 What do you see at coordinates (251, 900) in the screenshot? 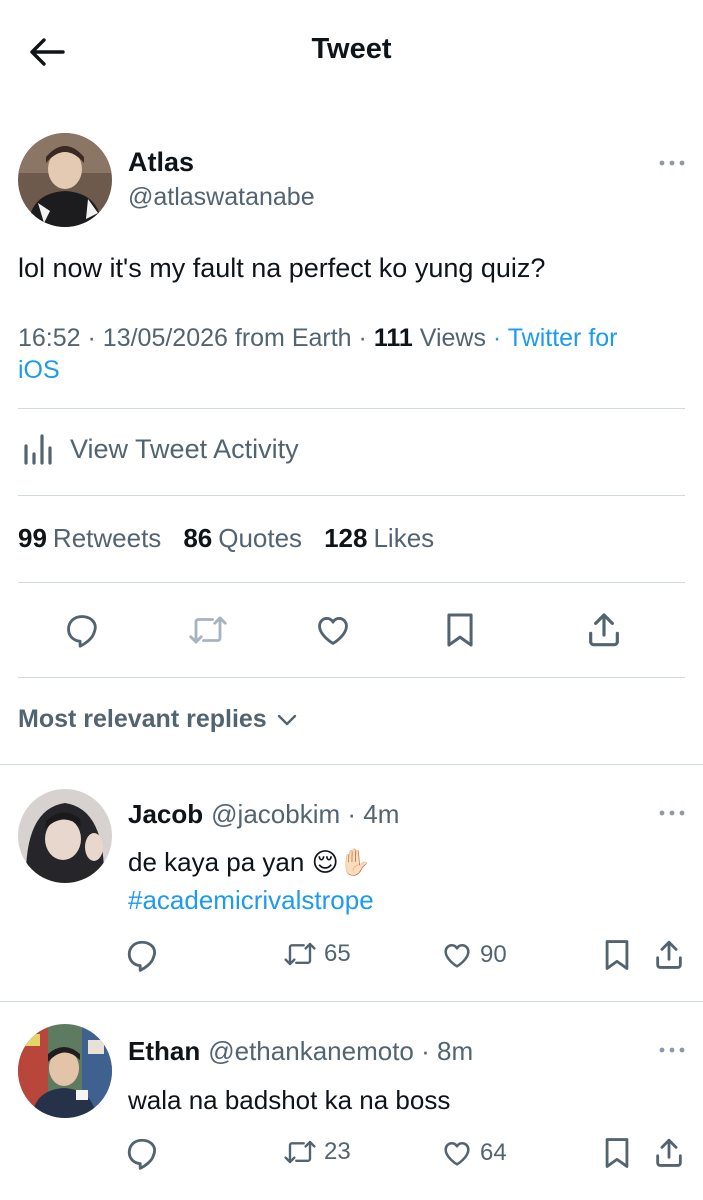
I see `hashtag-link: #academicrivalstrope` at bounding box center [251, 900].